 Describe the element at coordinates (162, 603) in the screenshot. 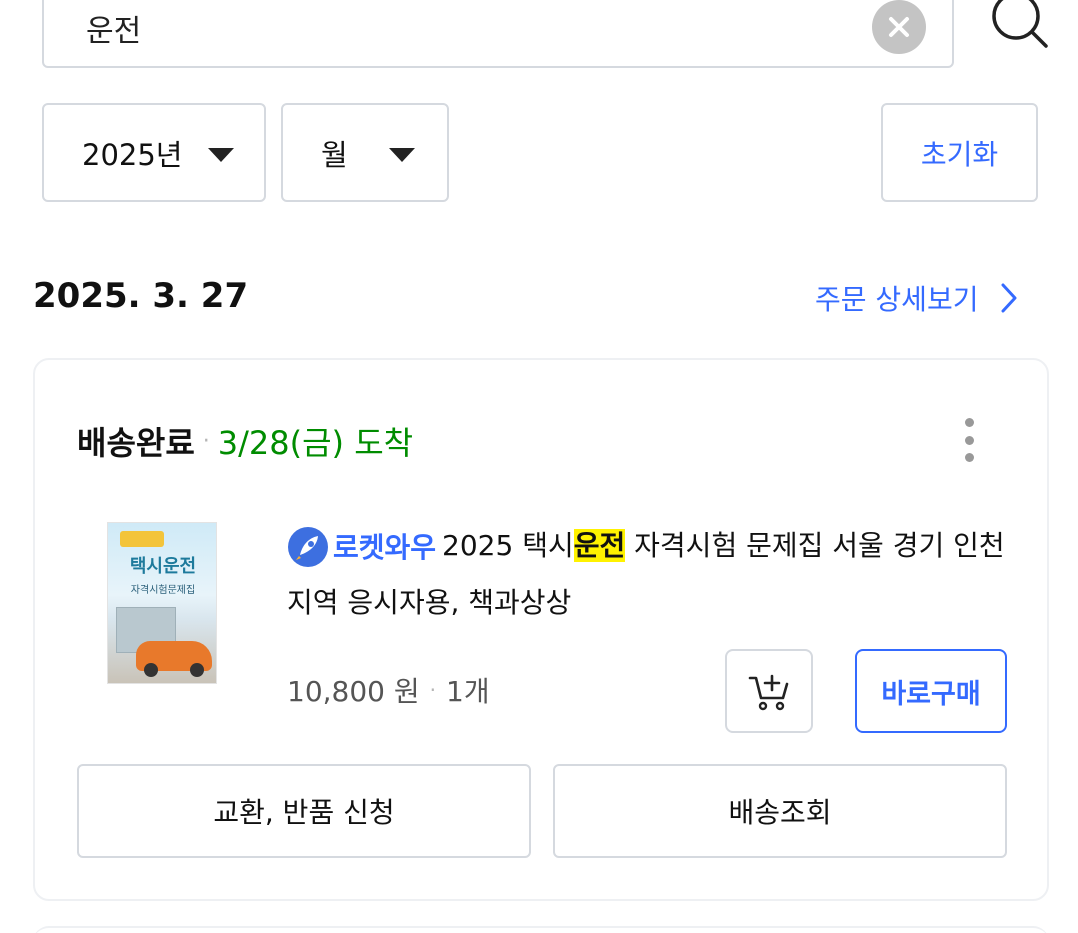

I see `product-thumbnail: 택시운전 자격시험문제집` at that location.